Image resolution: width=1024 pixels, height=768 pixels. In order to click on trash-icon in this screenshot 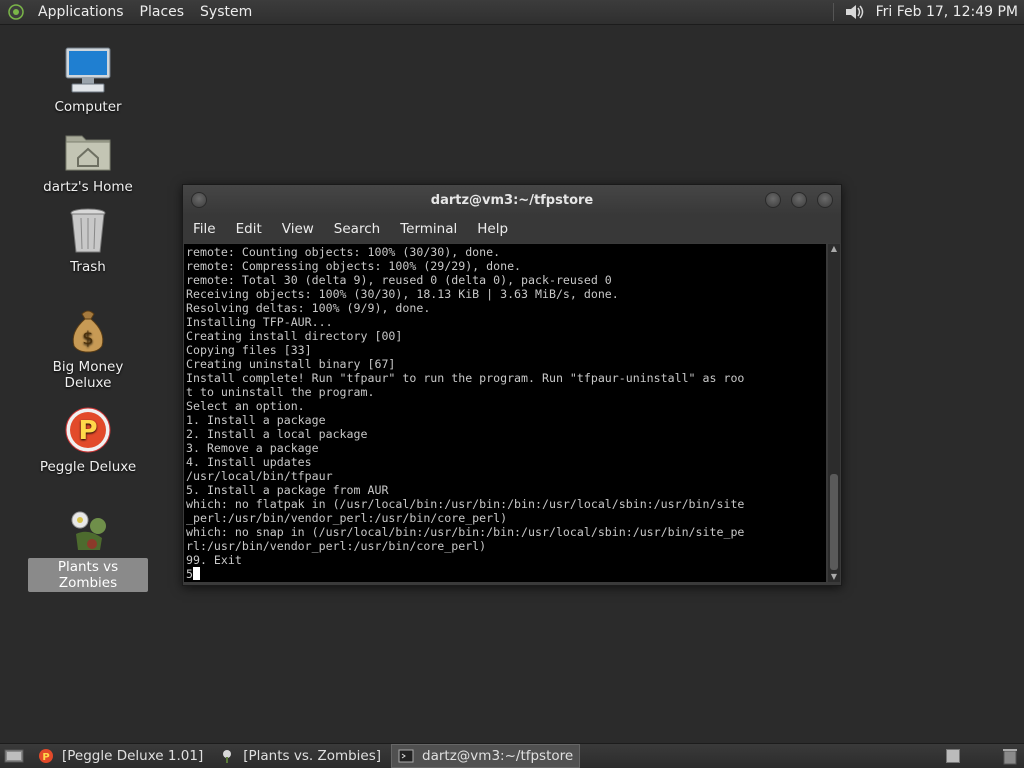, I will do `click(88, 230)`.